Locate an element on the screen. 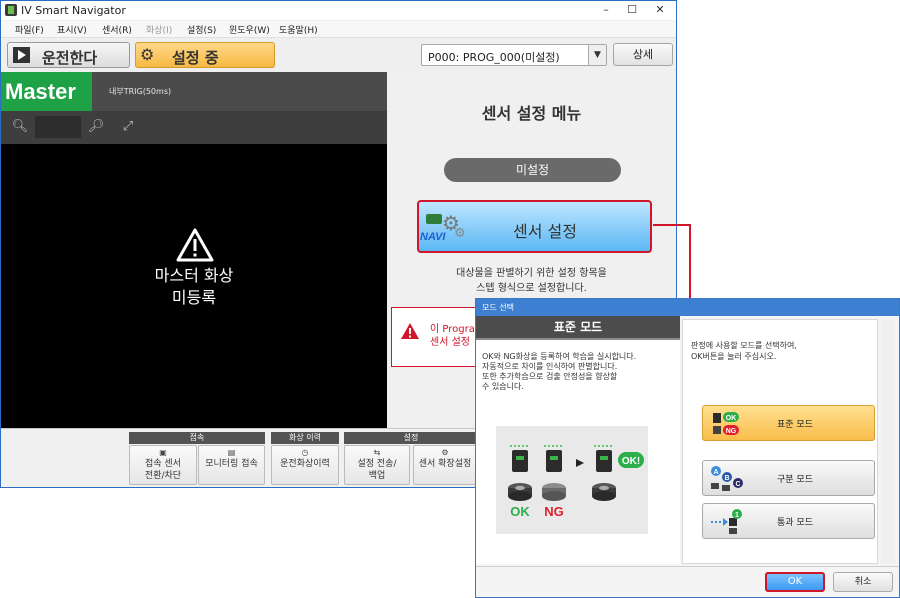  run-mode-button: 운전한다 is located at coordinates (68, 55).